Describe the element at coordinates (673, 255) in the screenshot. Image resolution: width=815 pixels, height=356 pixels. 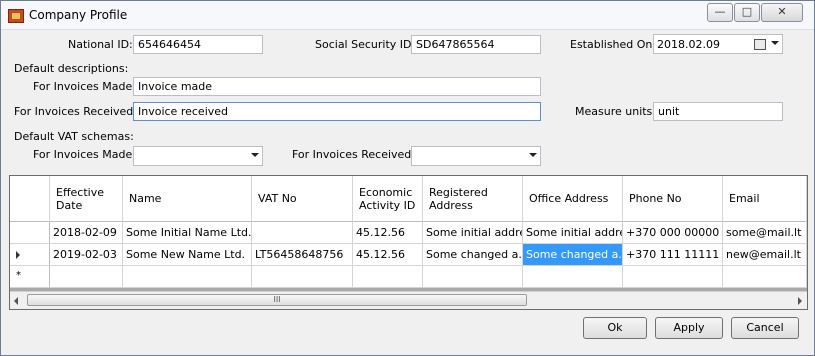
I see `table-cell: +370 111 11111` at that location.